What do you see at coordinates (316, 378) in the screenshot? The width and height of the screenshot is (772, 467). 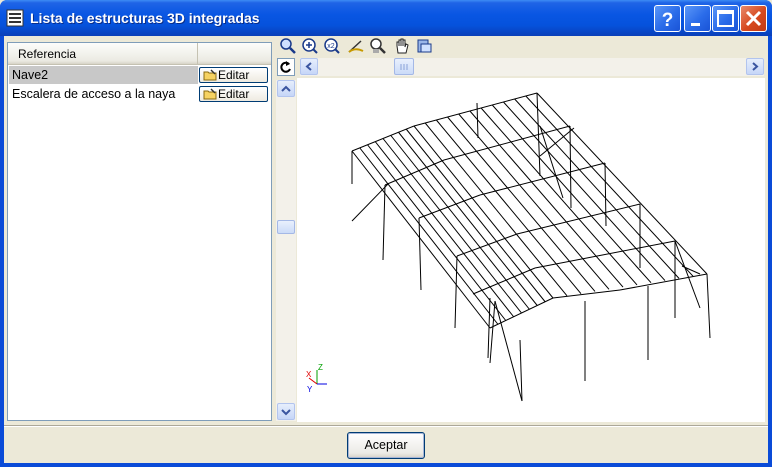 I see `axis-triad-icon: Z X Y` at bounding box center [316, 378].